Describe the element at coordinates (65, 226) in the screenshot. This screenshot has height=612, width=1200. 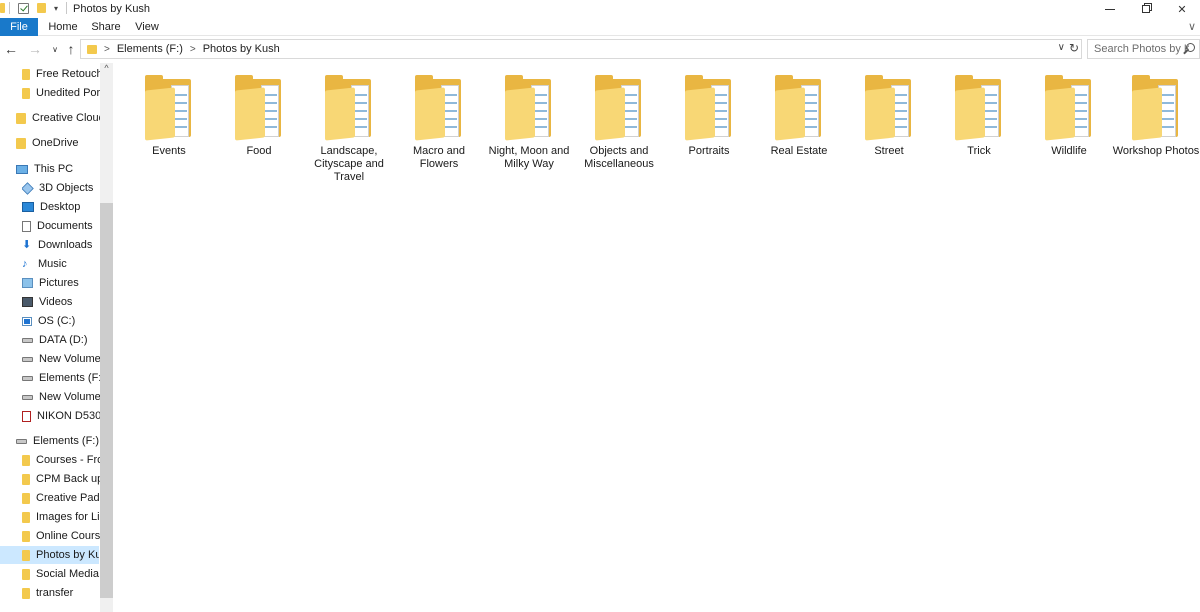
I see `nav-item-label: Documents` at that location.